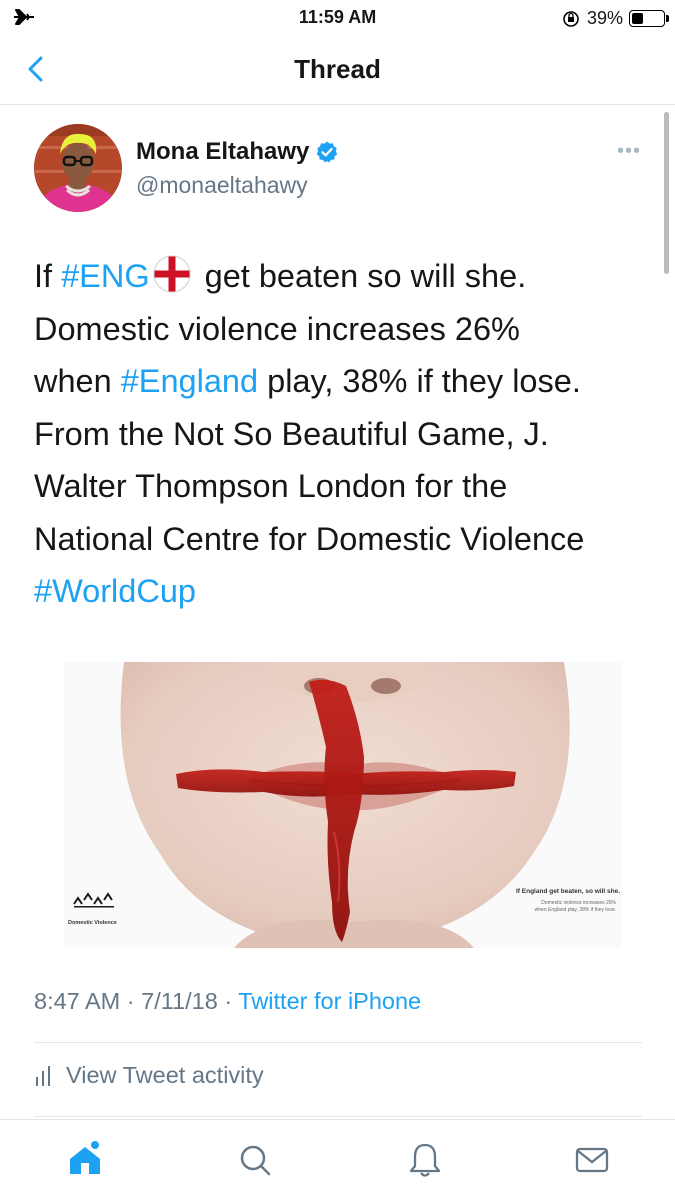 The height and width of the screenshot is (1201, 675). I want to click on text-fragment: If, so click(48, 276).